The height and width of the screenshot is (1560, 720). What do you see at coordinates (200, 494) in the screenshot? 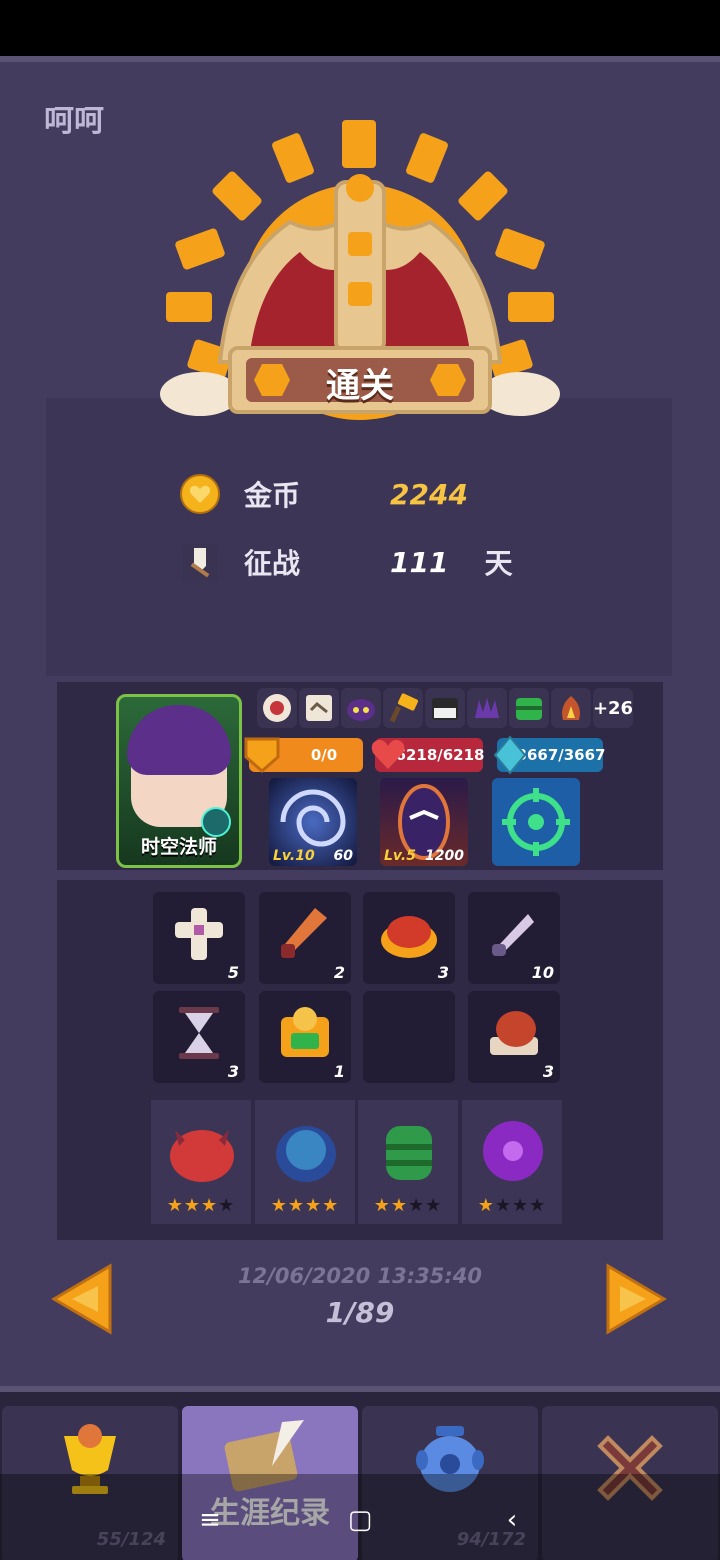
I see `gold-coin-icon` at bounding box center [200, 494].